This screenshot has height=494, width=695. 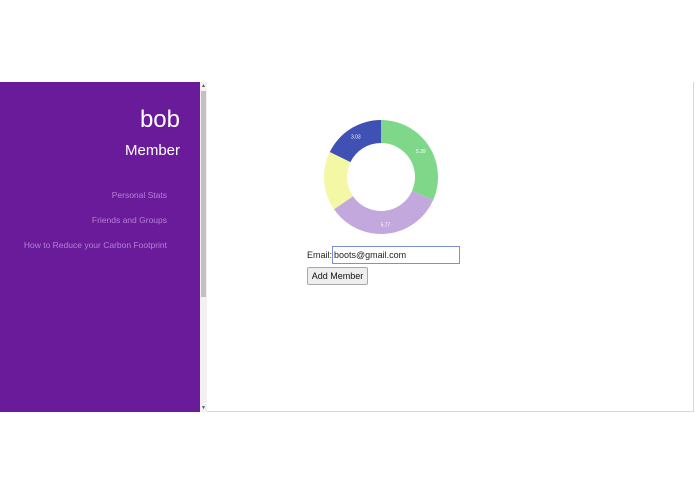 What do you see at coordinates (421, 152) in the screenshot?
I see `donut-slice-label-0: 5.39` at bounding box center [421, 152].